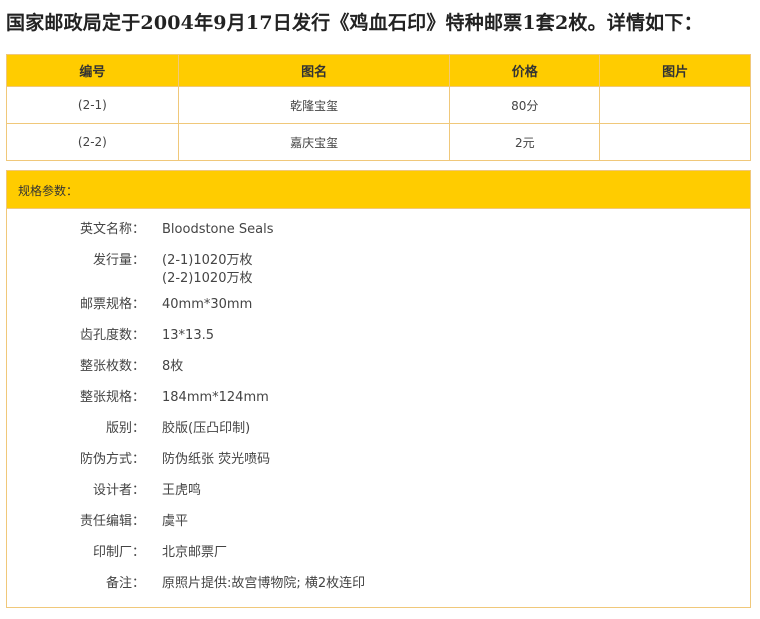  I want to click on page-headline: 国家邮政局定于2004年9月17日发行《鸡血石印》特种邮票1套2枚。详情如下：, so click(354, 23).